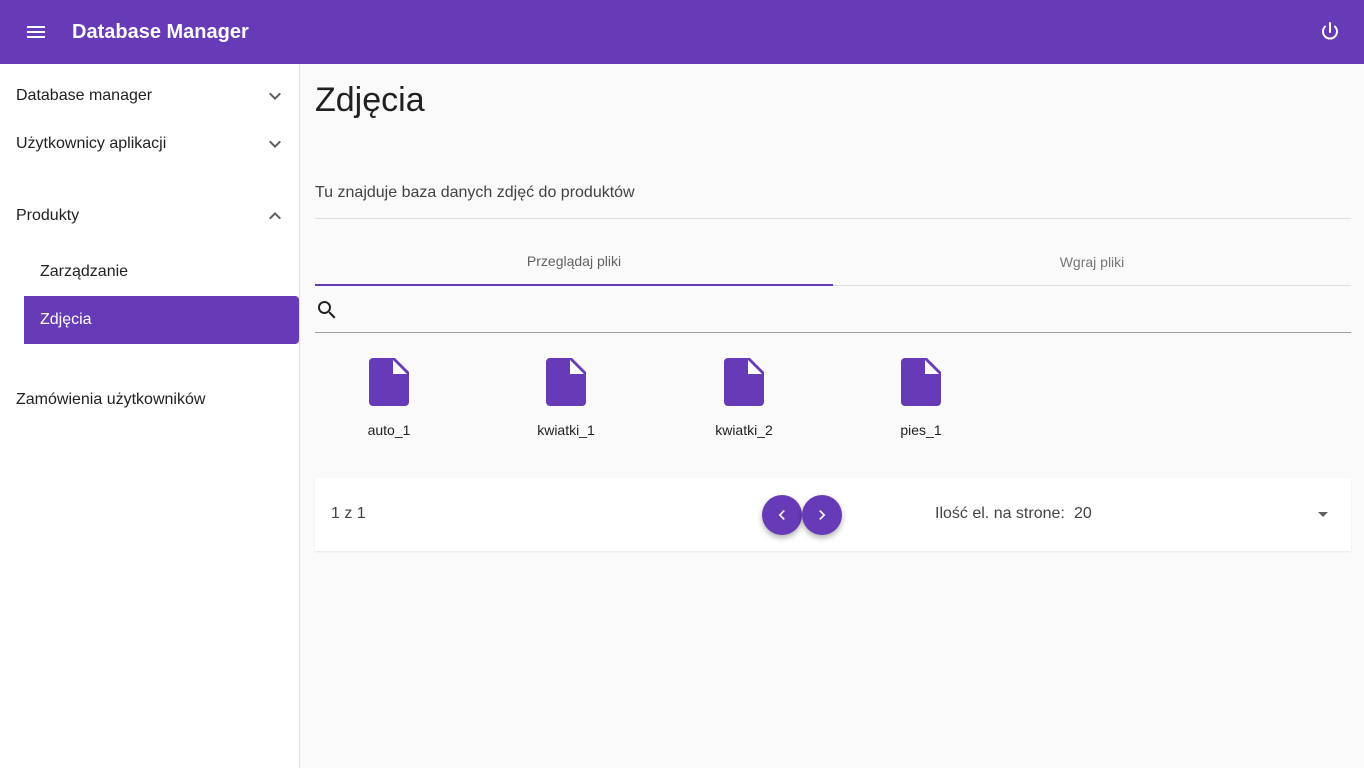 This screenshot has height=768, width=1364. I want to click on app-bar: Database Manager, so click(682, 32).